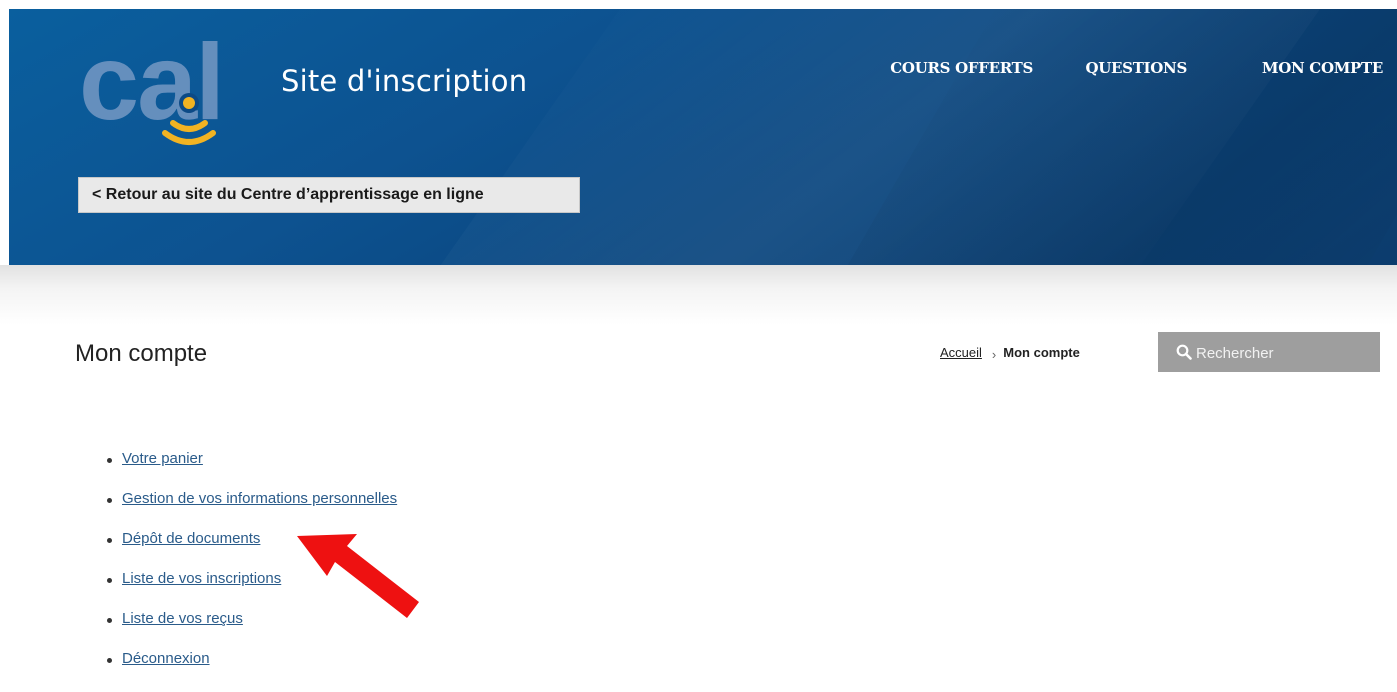  What do you see at coordinates (251, 510) in the screenshot?
I see `list-item: Gestion de vos informations personnelles` at bounding box center [251, 510].